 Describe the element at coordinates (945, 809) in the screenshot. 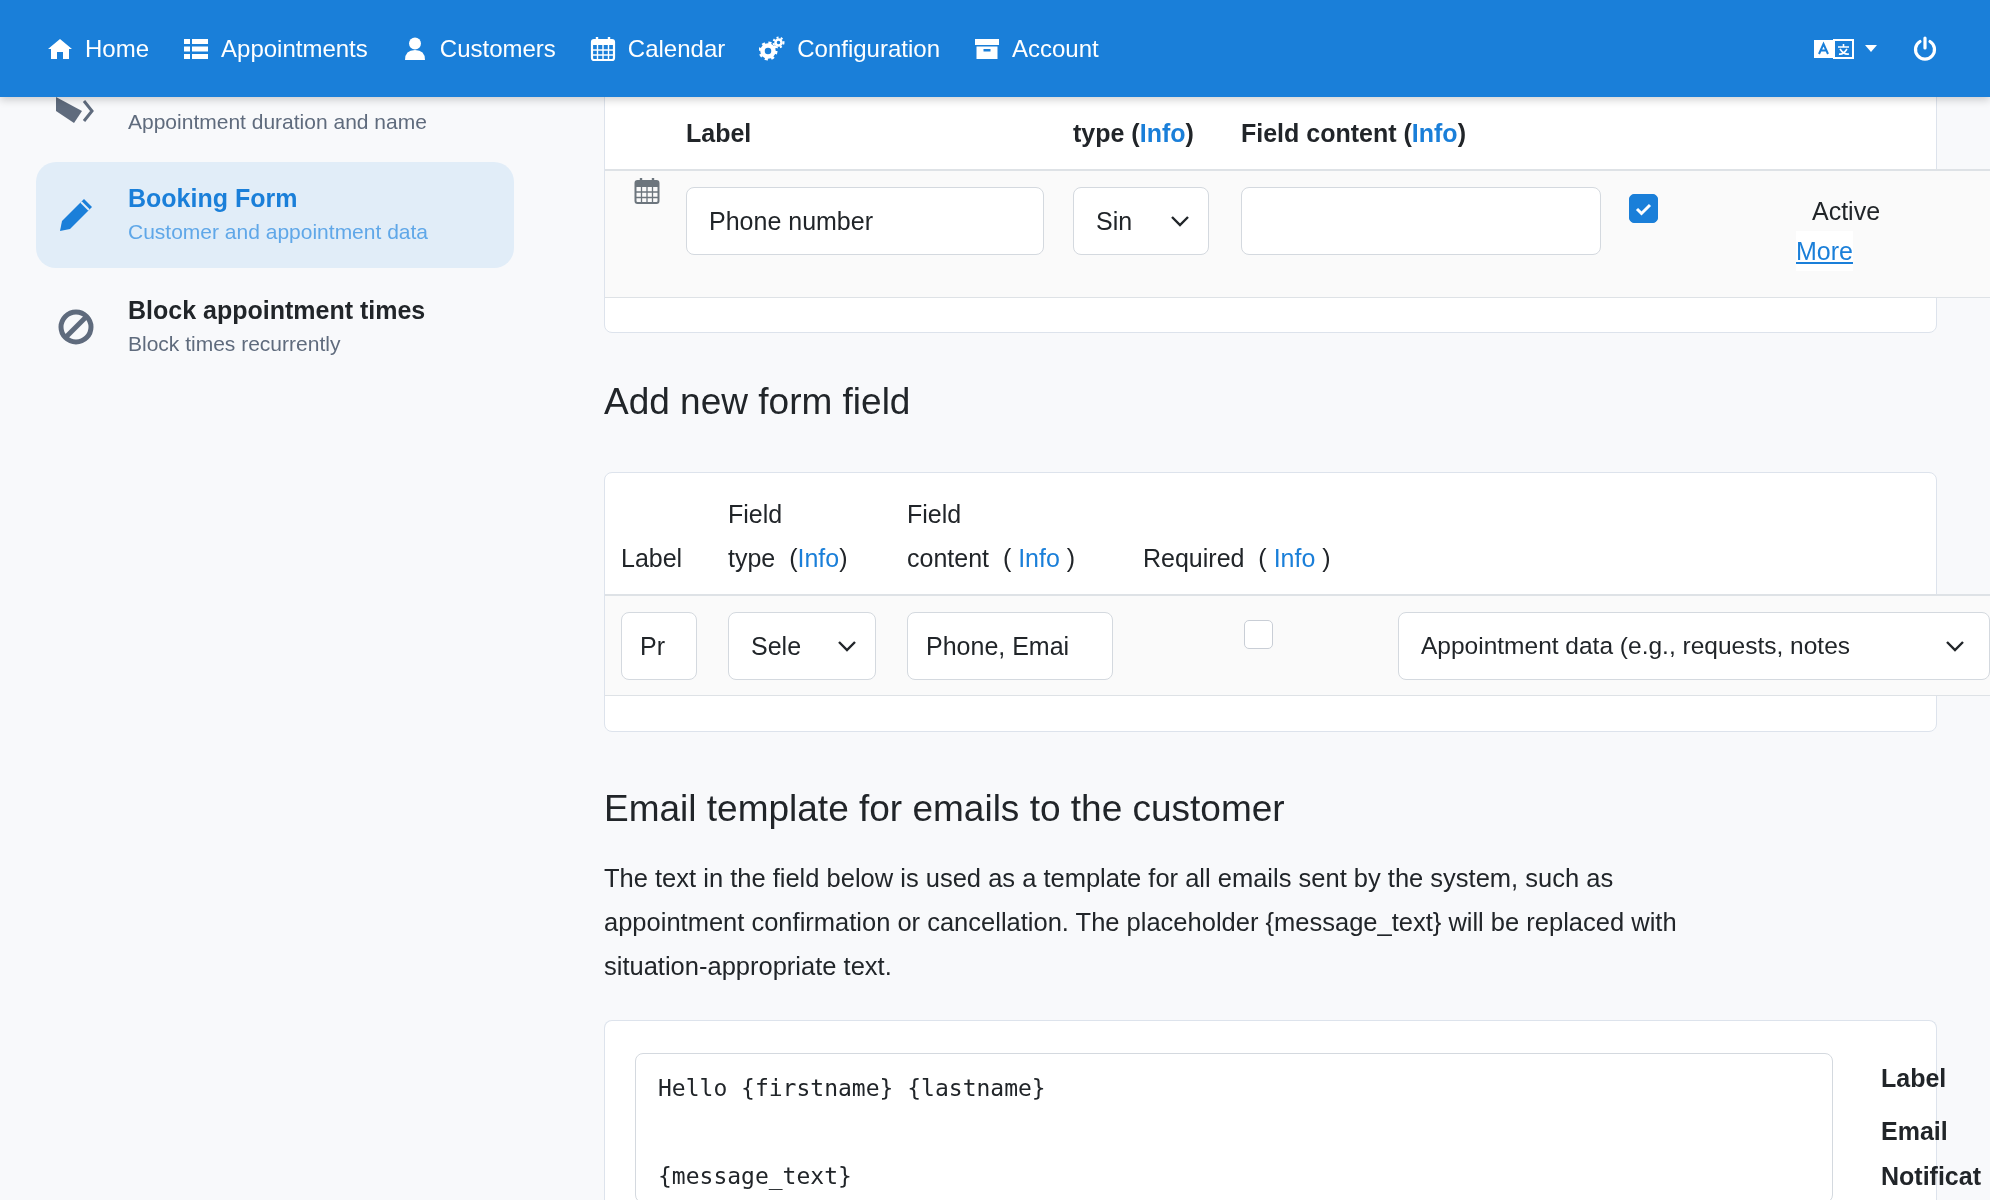

I see `section-heading: Email template for emails to the customer` at that location.